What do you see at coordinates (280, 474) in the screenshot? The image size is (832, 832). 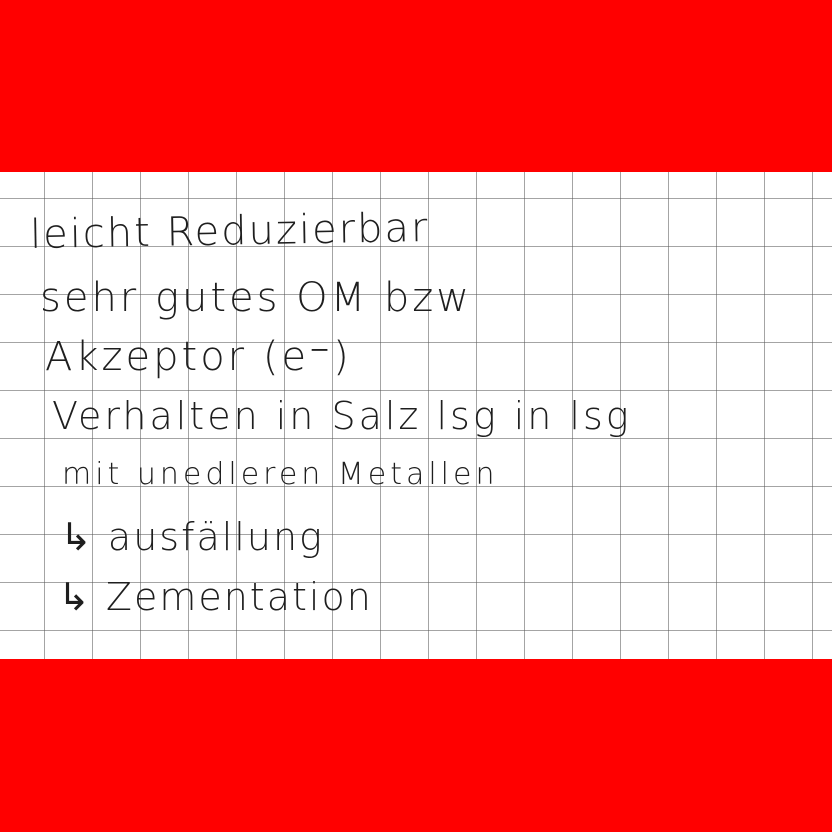 I see `note-line-5: mit unedleren Metallen` at bounding box center [280, 474].